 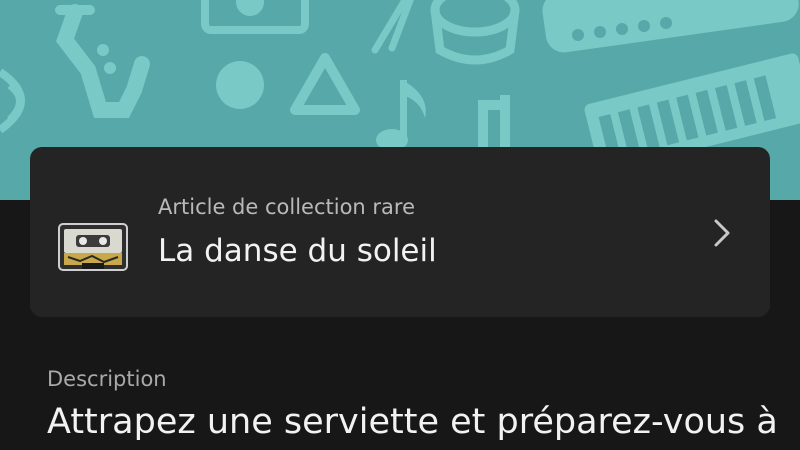 I want to click on saxophone-keys-icon, so click(x=106, y=59).